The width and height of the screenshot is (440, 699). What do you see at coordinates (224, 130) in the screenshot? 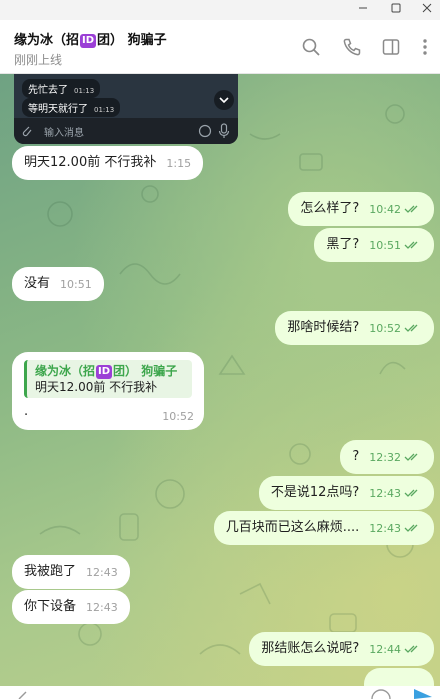
I see `mic-icon` at bounding box center [224, 130].